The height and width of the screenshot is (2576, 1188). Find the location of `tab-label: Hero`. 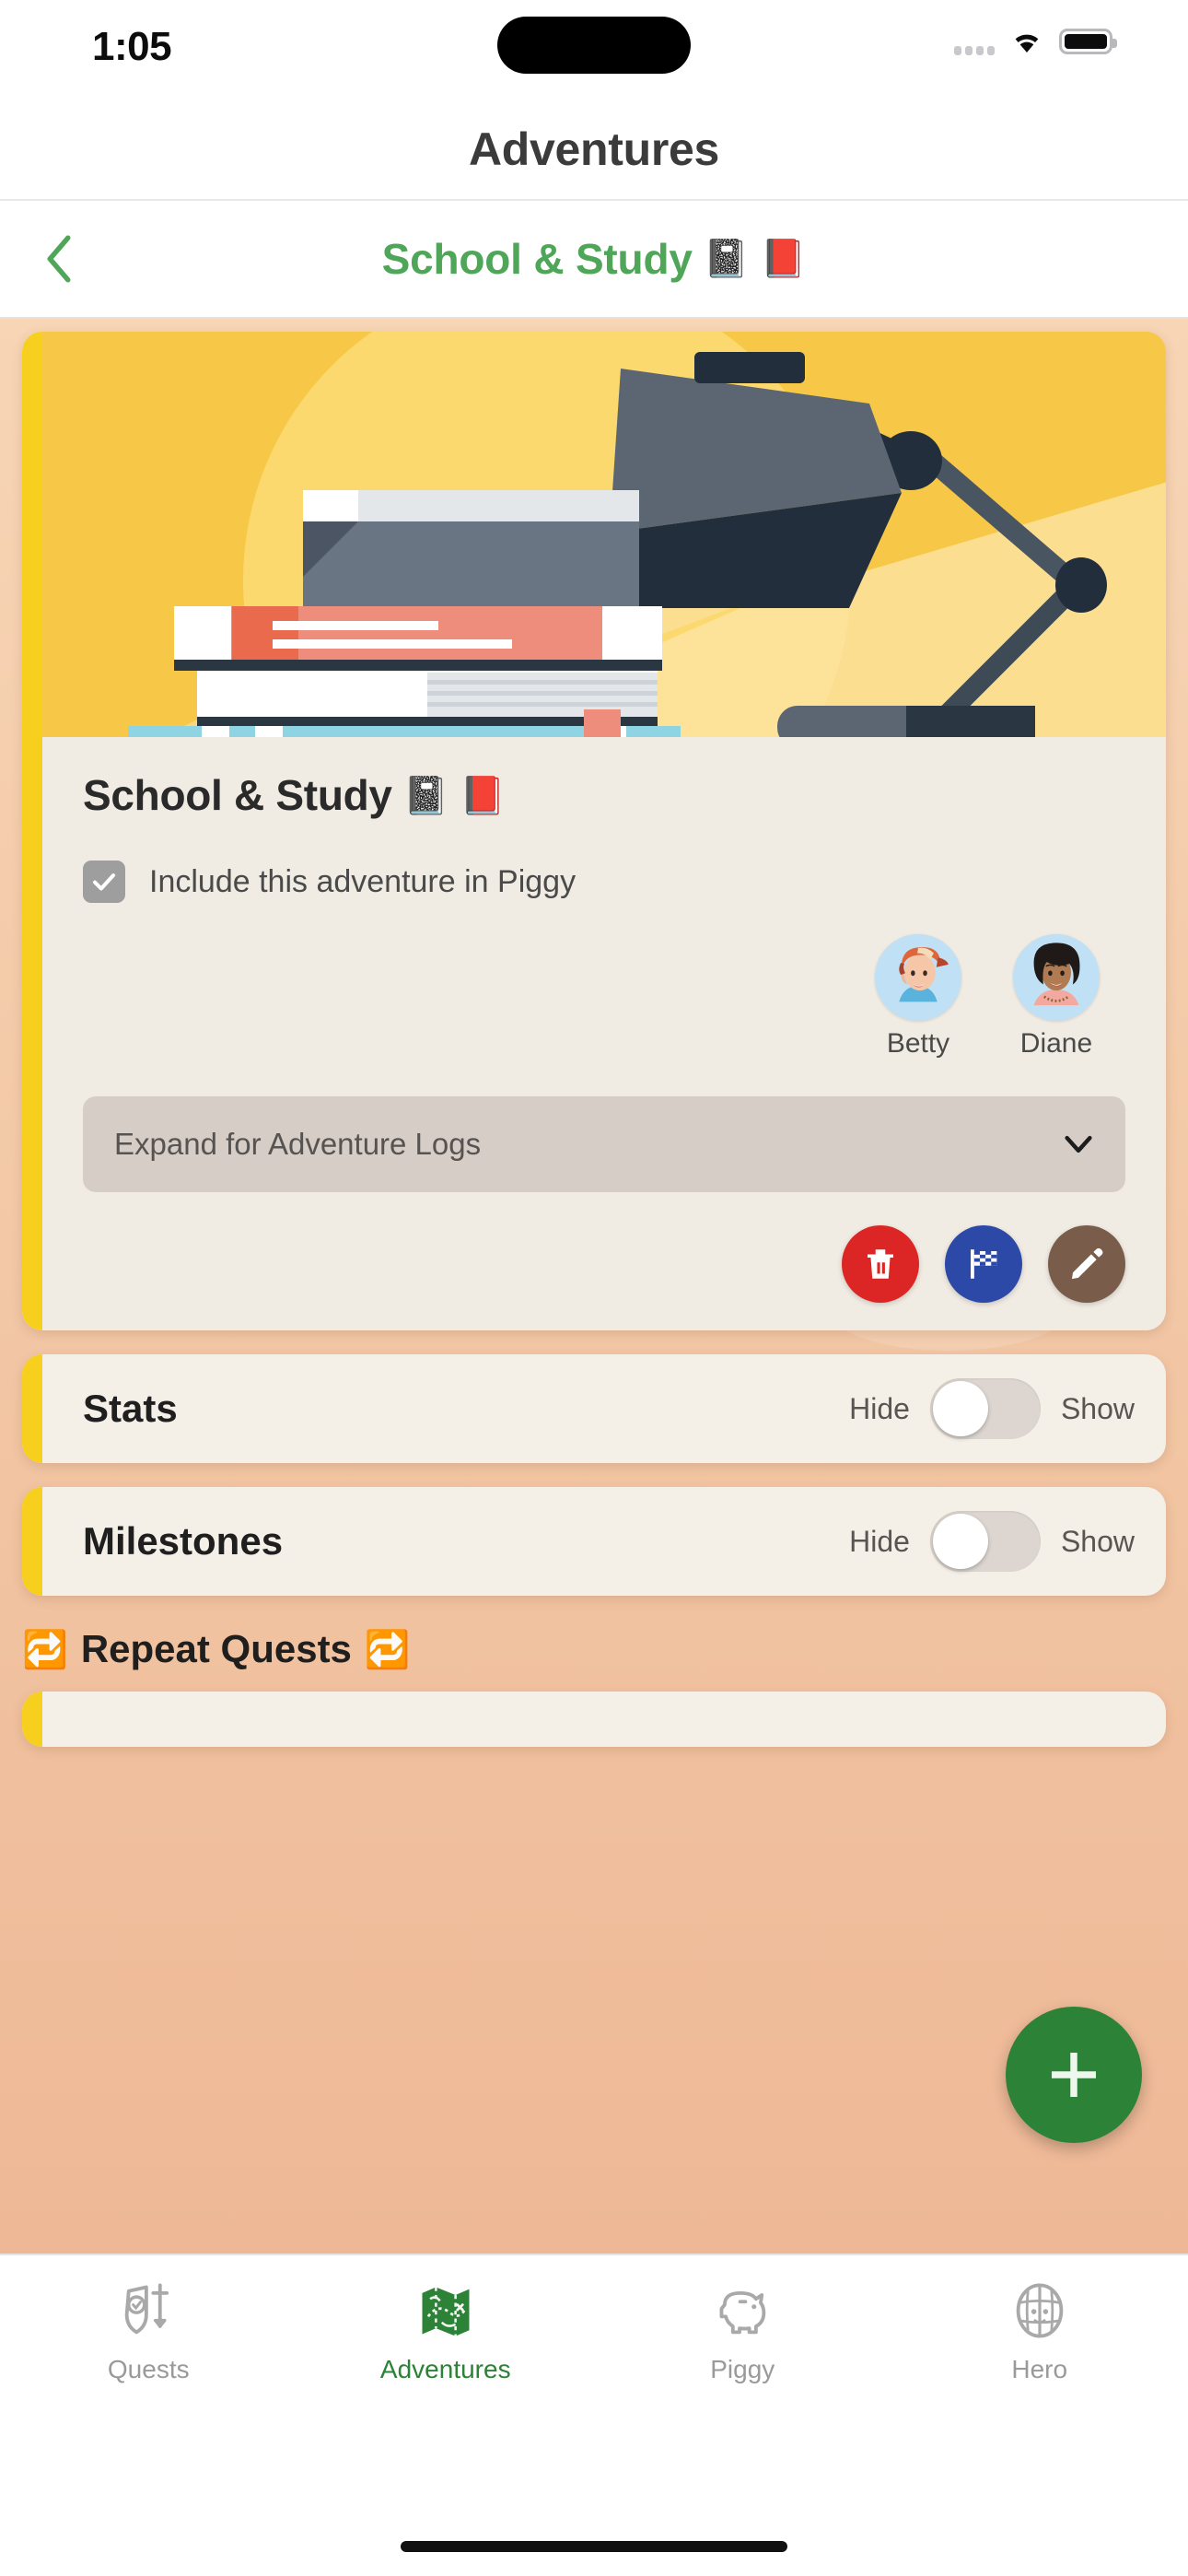

tab-label: Hero is located at coordinates (1039, 2369).